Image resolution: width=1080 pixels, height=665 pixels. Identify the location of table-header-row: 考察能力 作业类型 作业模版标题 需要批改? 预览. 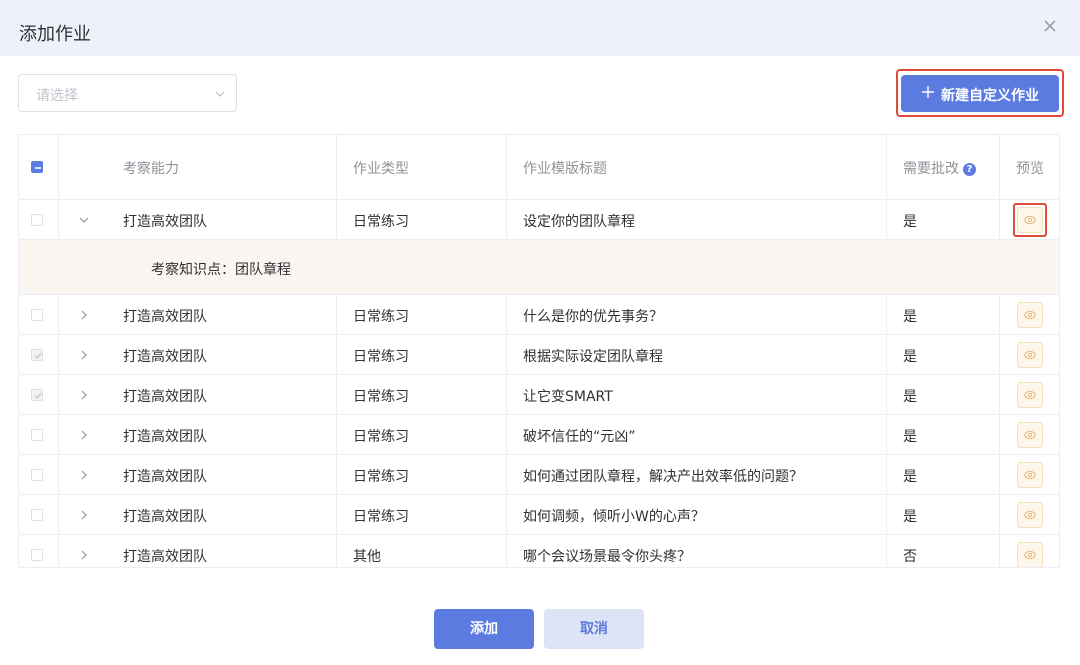
(539, 167).